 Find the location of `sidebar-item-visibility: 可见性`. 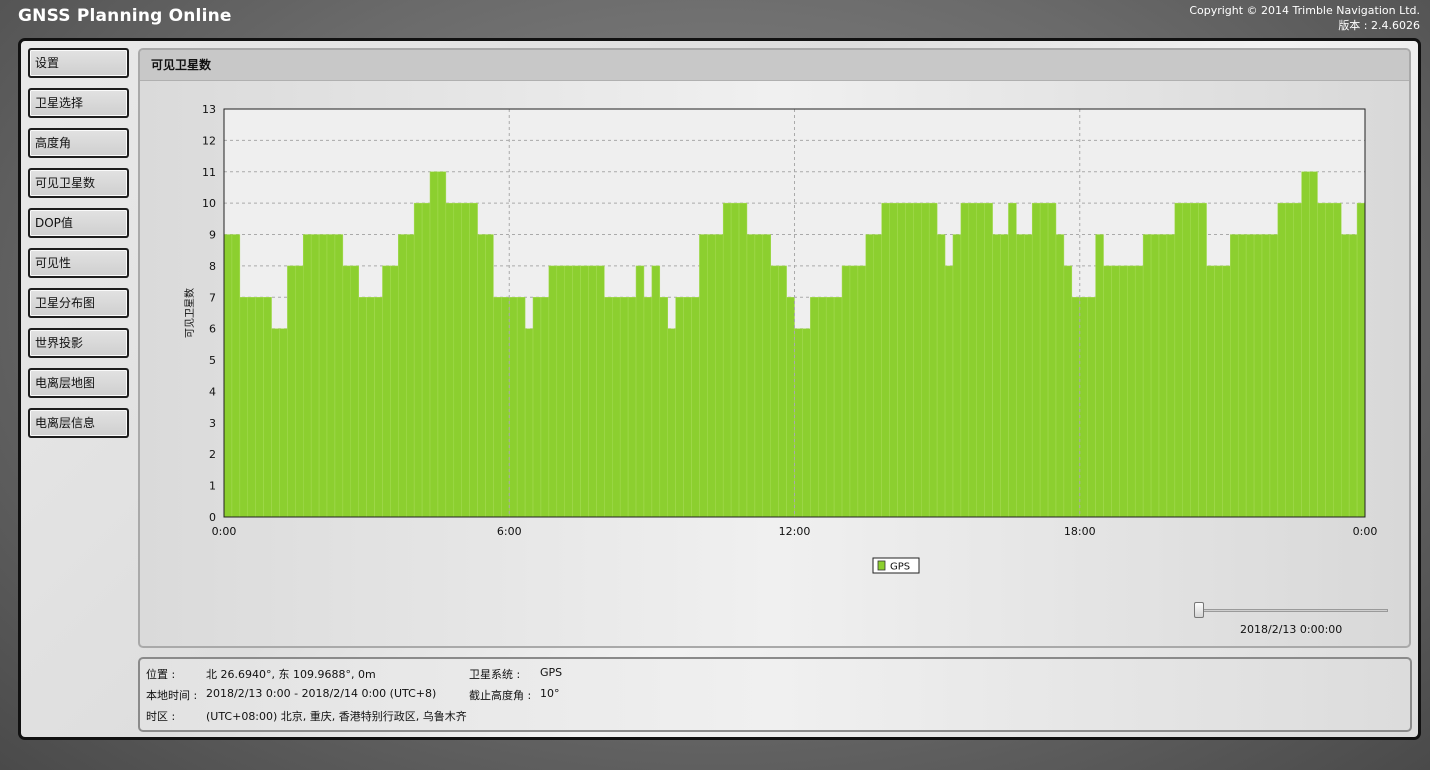

sidebar-item-visibility: 可见性 is located at coordinates (78, 263).